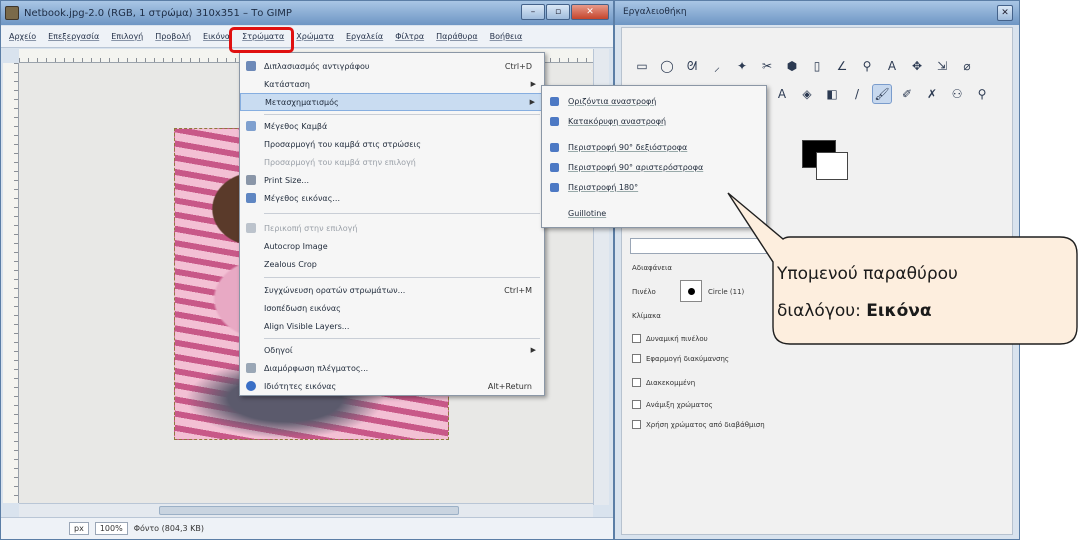  What do you see at coordinates (654, 121) in the screenshot?
I see `submenu-item-flip-vertical: Κατακόρυφη αναστροφή` at bounding box center [654, 121].